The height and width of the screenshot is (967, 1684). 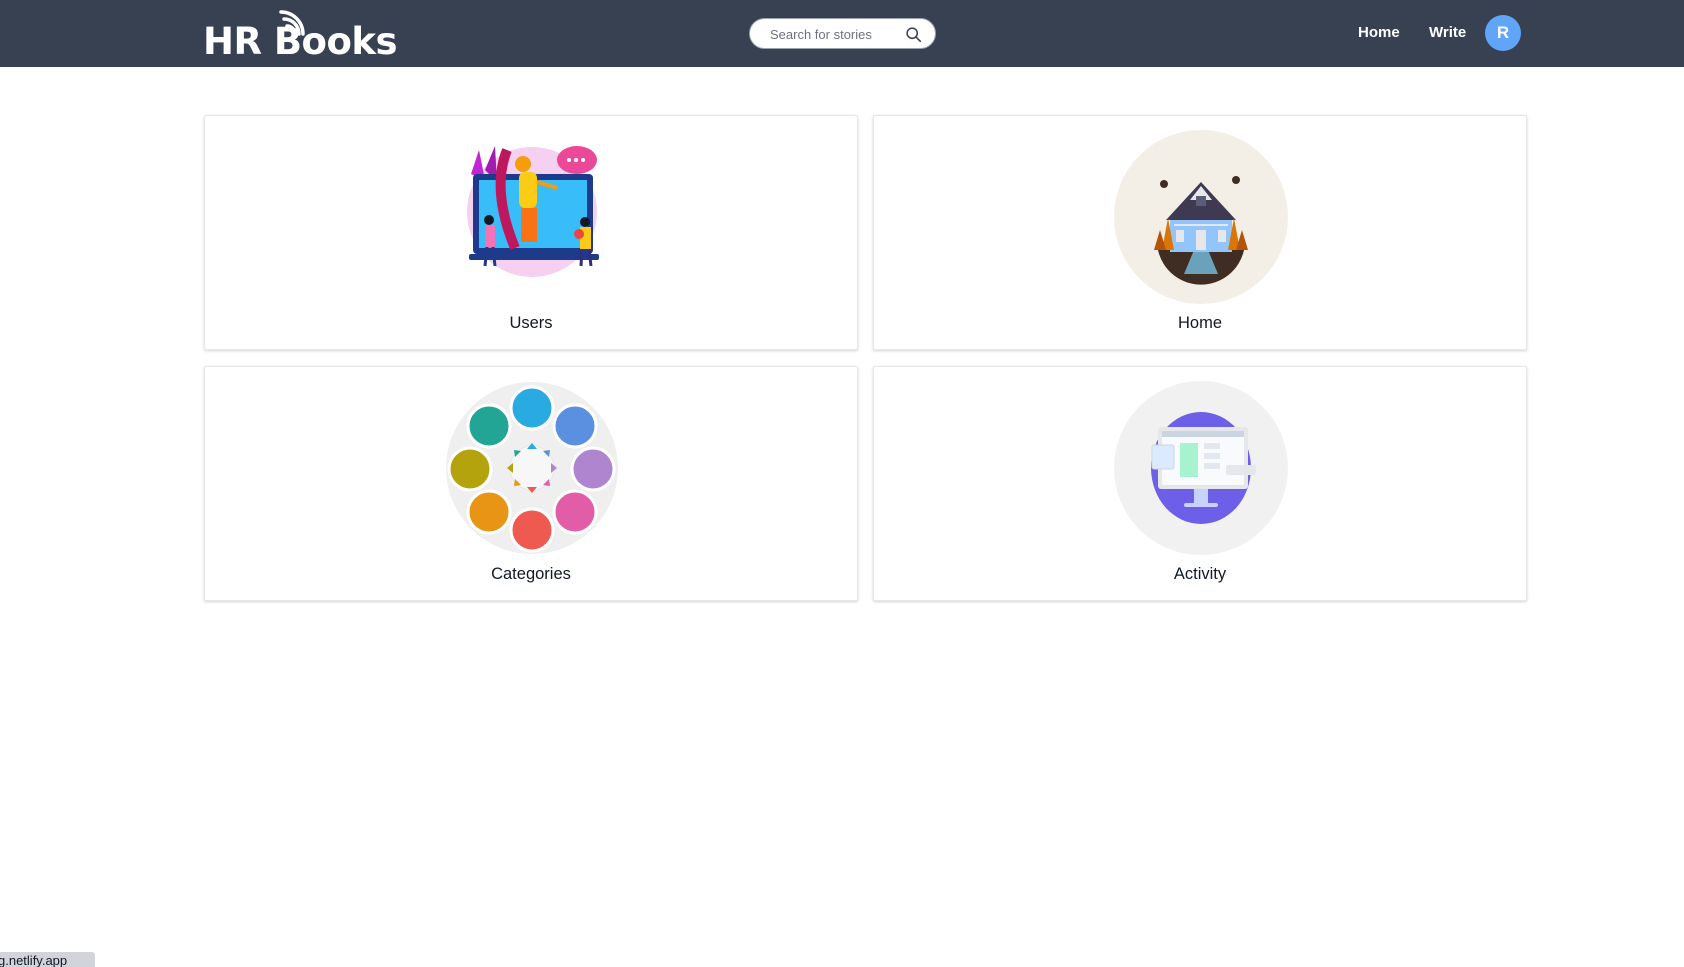 I want to click on card-label: Home, so click(x=1199, y=323).